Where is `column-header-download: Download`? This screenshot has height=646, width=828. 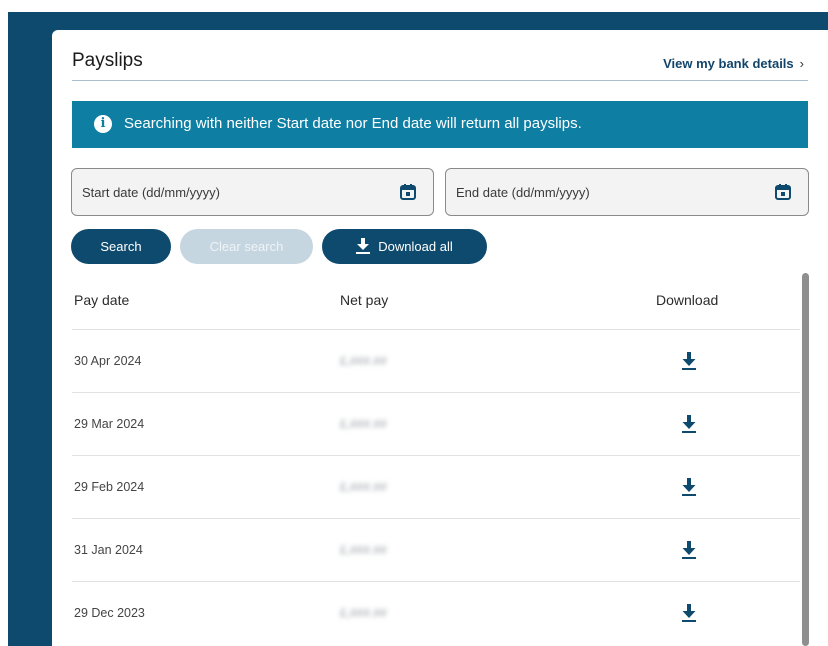
column-header-download: Download is located at coordinates (687, 300).